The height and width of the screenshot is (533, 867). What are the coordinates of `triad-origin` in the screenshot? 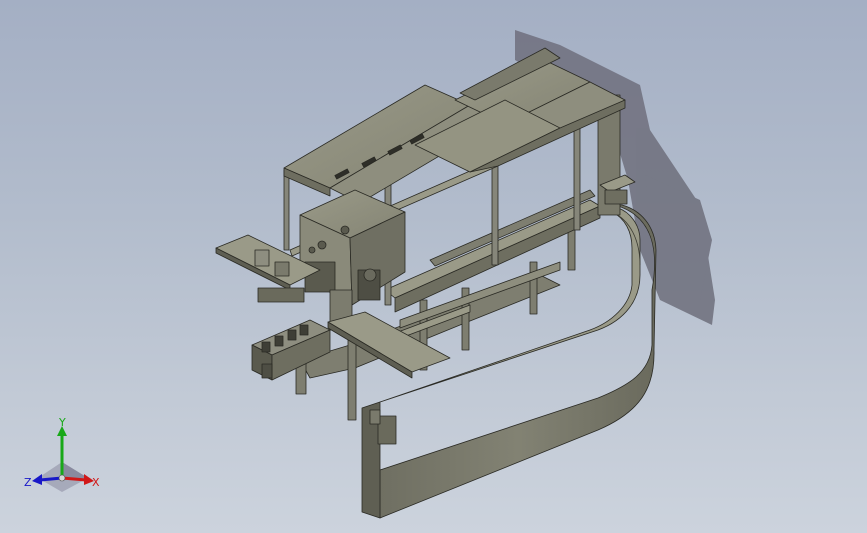 It's located at (62, 478).